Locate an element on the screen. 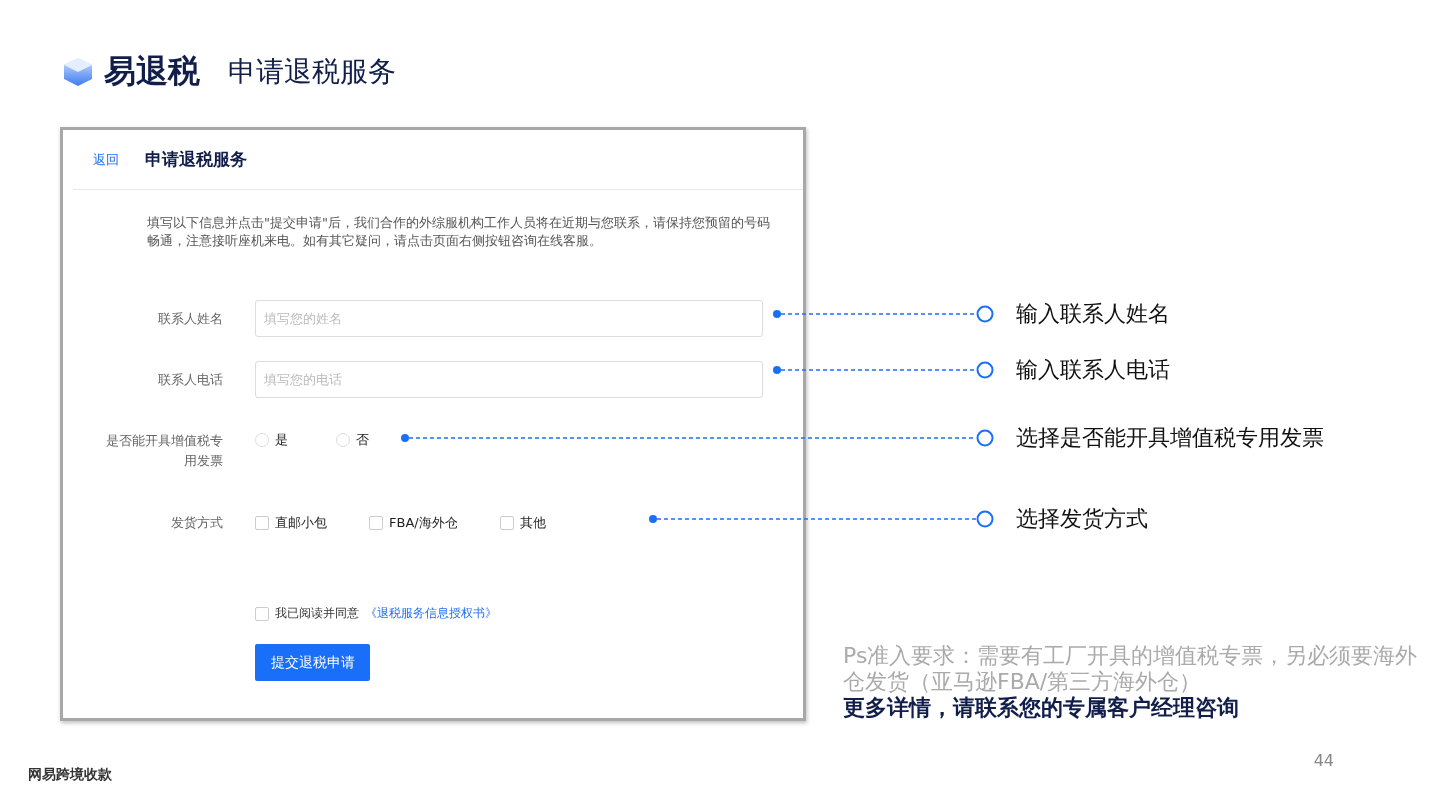 This screenshot has height=800, width=1432. callout-label: 选择发货方式 is located at coordinates (1082, 519).